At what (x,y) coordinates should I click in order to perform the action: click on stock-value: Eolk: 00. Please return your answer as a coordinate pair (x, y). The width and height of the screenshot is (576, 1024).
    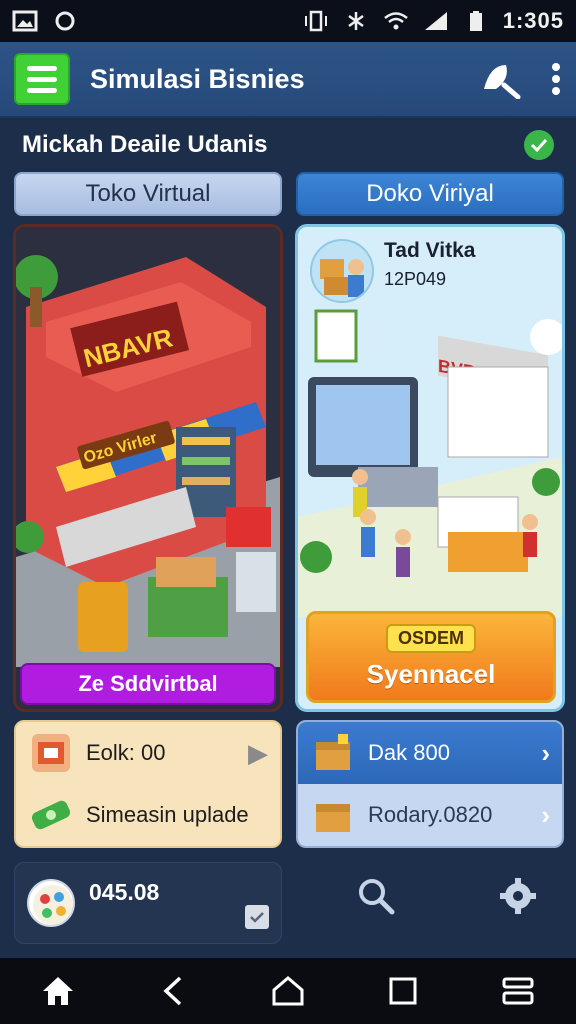
    Looking at the image, I should click on (126, 752).